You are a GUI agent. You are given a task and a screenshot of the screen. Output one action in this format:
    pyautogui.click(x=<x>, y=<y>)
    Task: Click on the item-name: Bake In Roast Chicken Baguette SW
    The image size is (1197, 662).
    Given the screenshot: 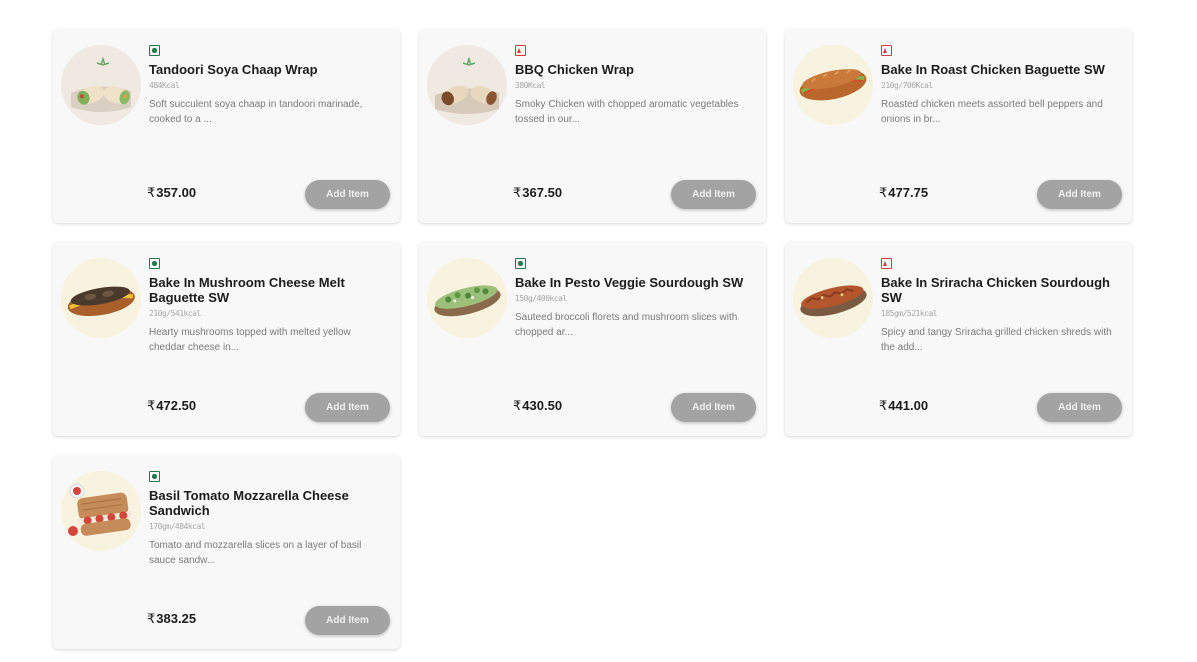 What is the action you would take?
    pyautogui.click(x=999, y=69)
    